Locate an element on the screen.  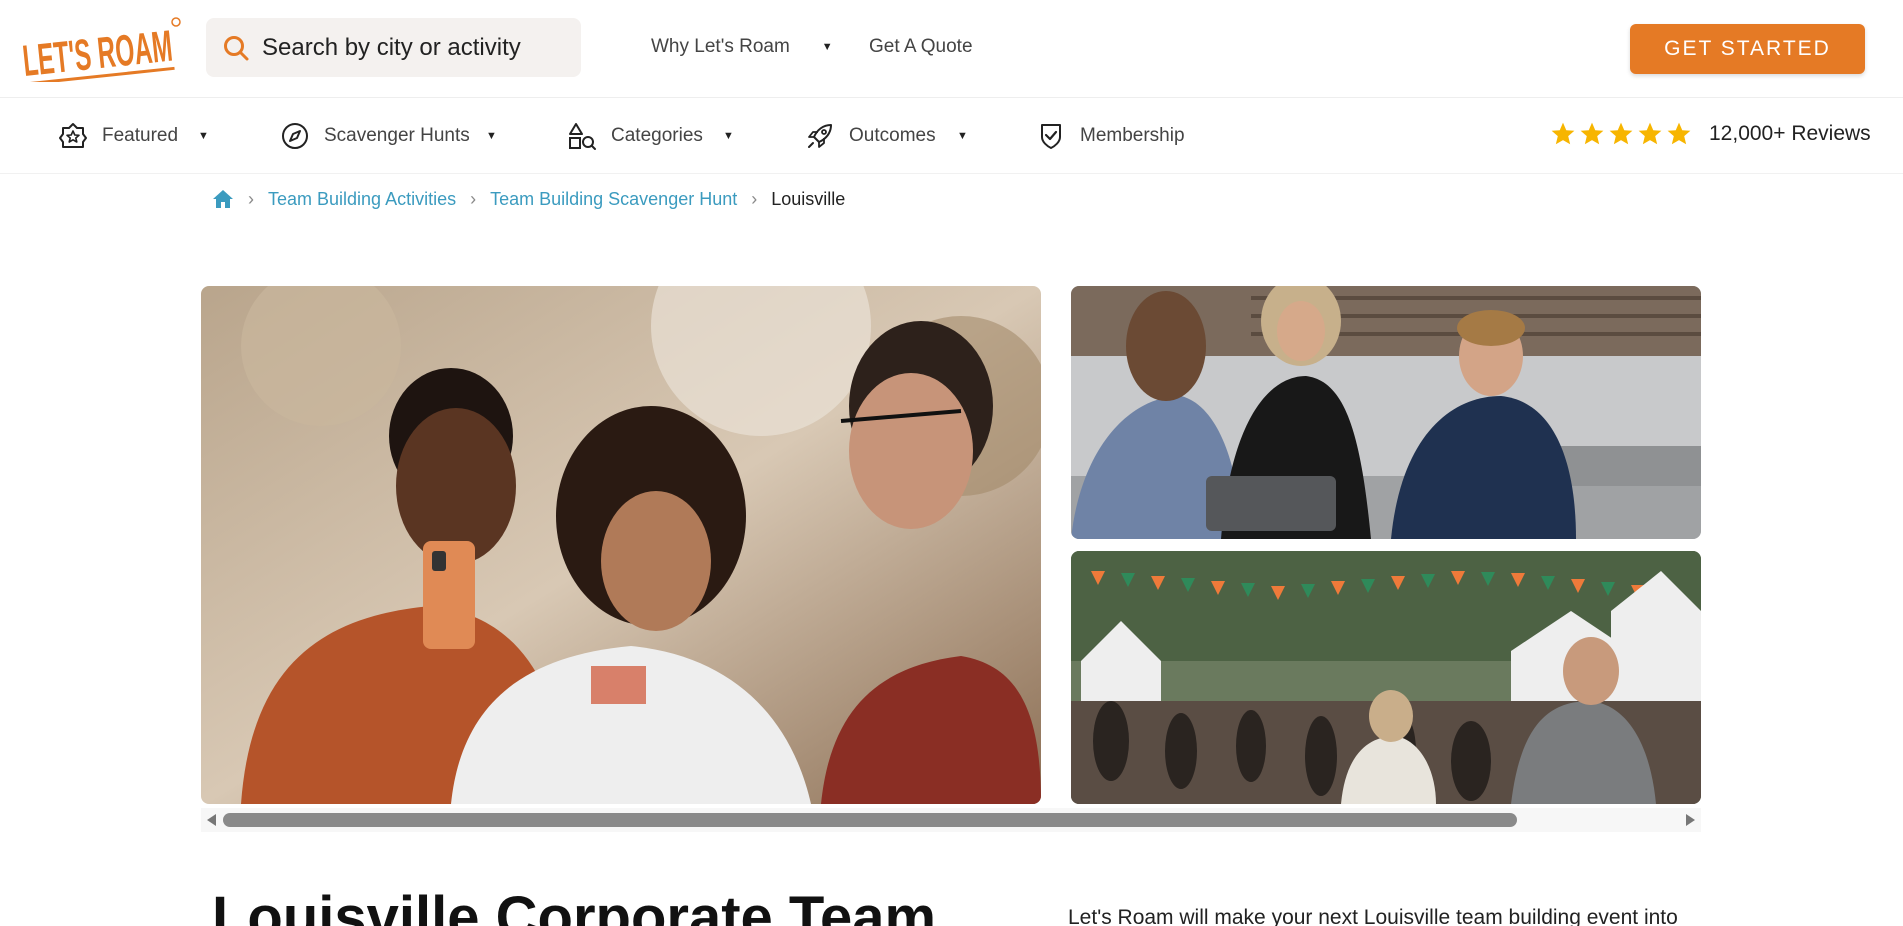
search-input: Search by city or activity is located at coordinates (391, 48).